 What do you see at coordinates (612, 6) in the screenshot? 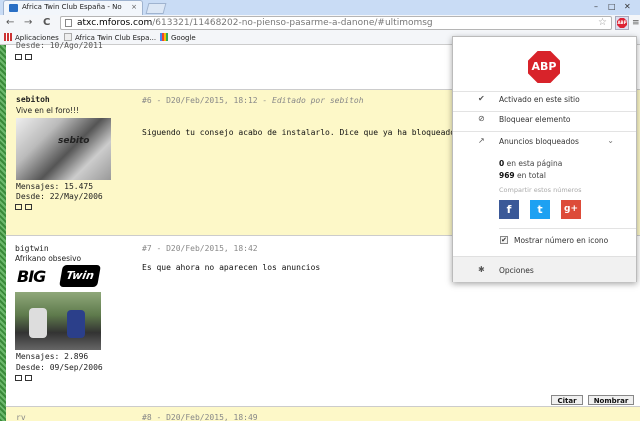
I see `maximize-button: □` at bounding box center [612, 6].